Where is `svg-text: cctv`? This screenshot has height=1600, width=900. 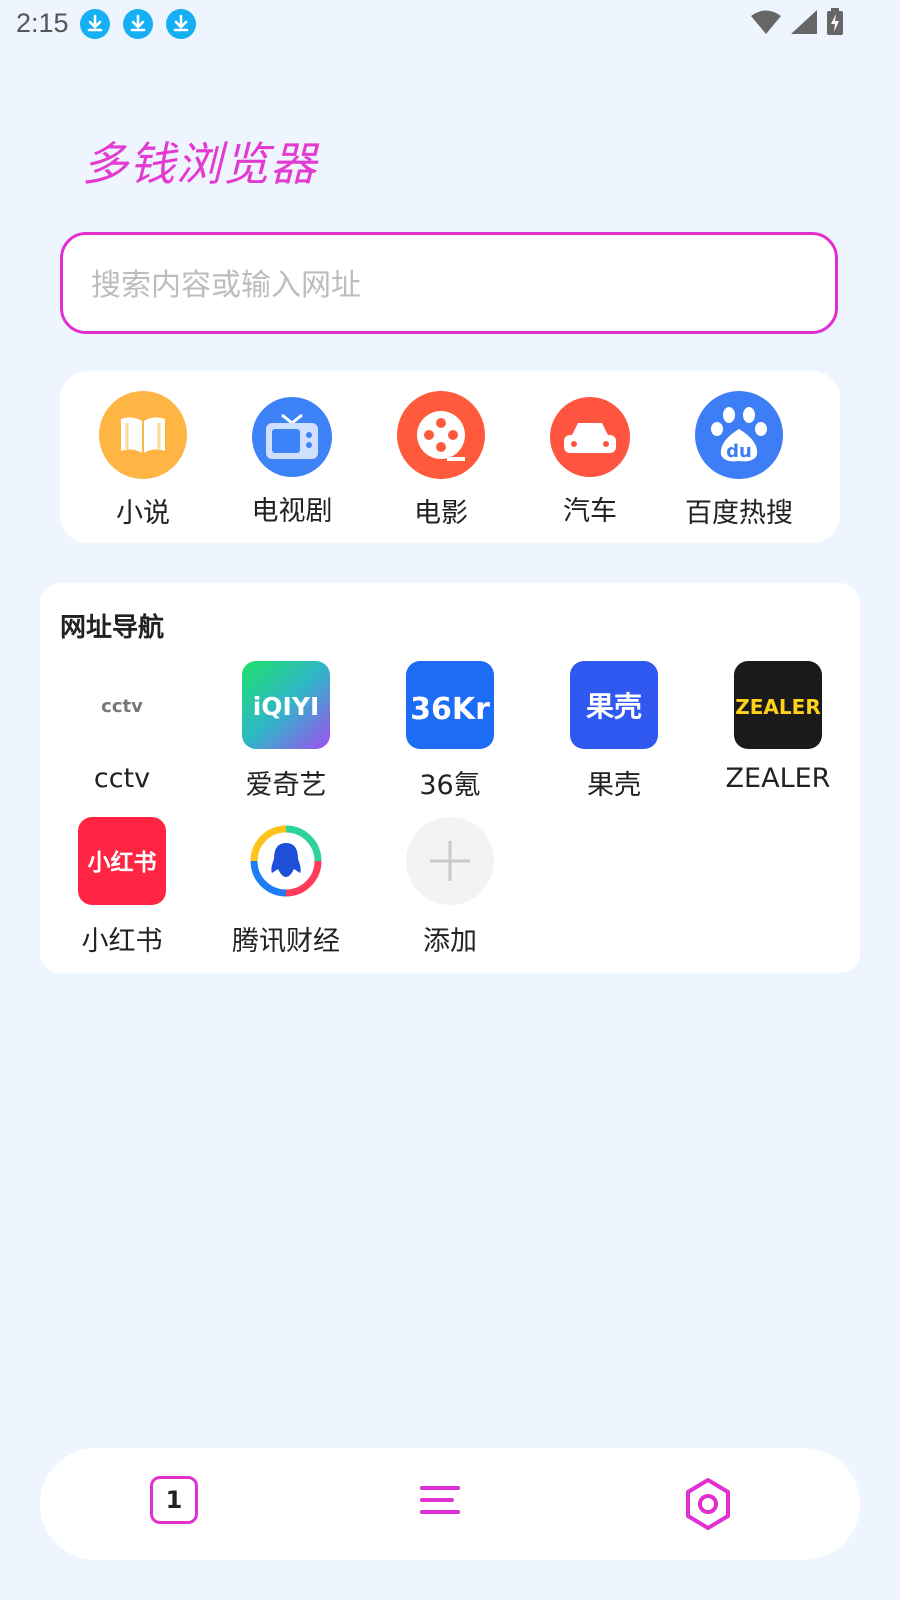
svg-text: cctv is located at coordinates (122, 706).